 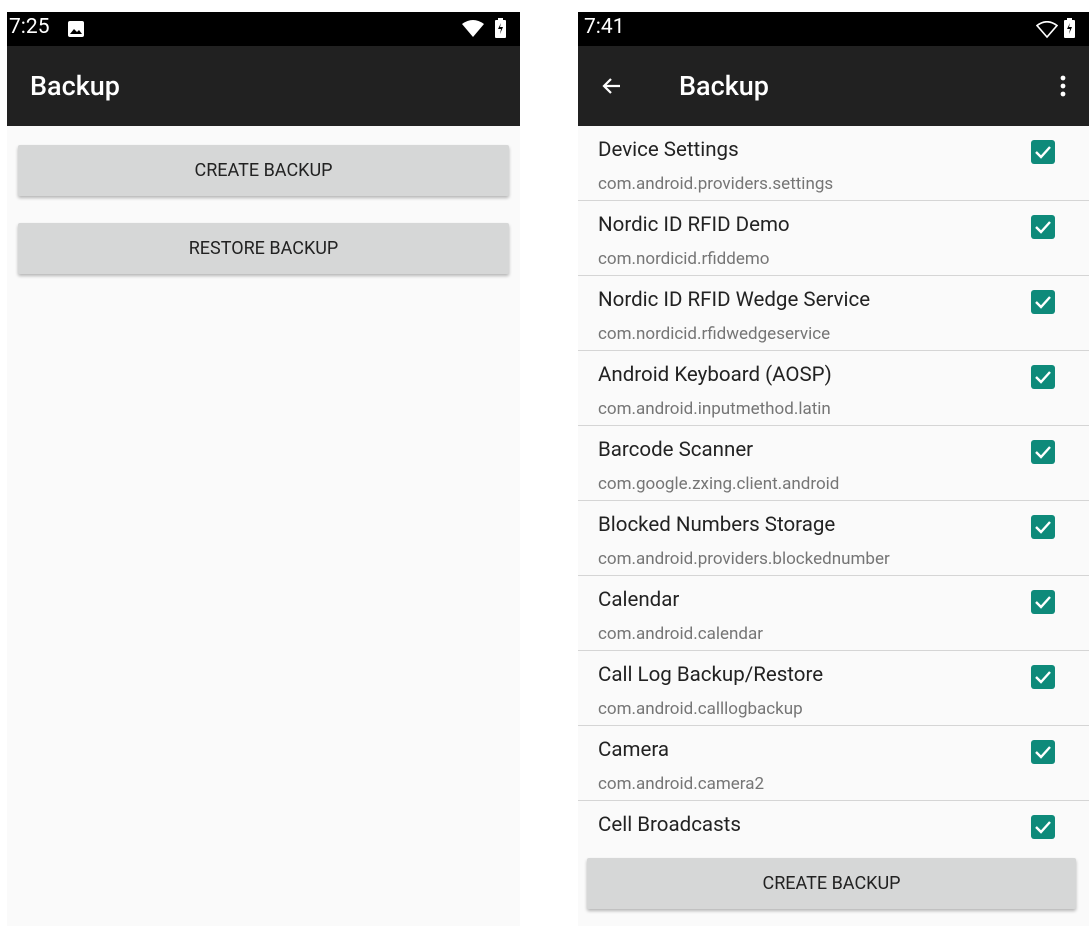 I want to click on restore-backup-button: RESTORE BACKUP, so click(x=263, y=248).